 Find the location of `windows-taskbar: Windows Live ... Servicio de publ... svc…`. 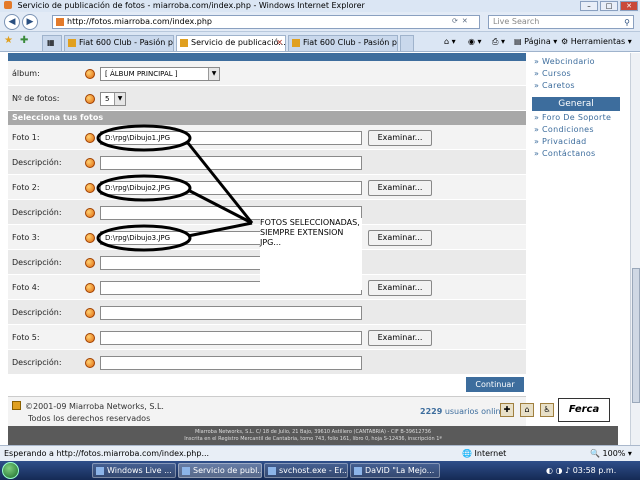

windows-taskbar: Windows Live ... Servicio de publ... svc… is located at coordinates (320, 470).